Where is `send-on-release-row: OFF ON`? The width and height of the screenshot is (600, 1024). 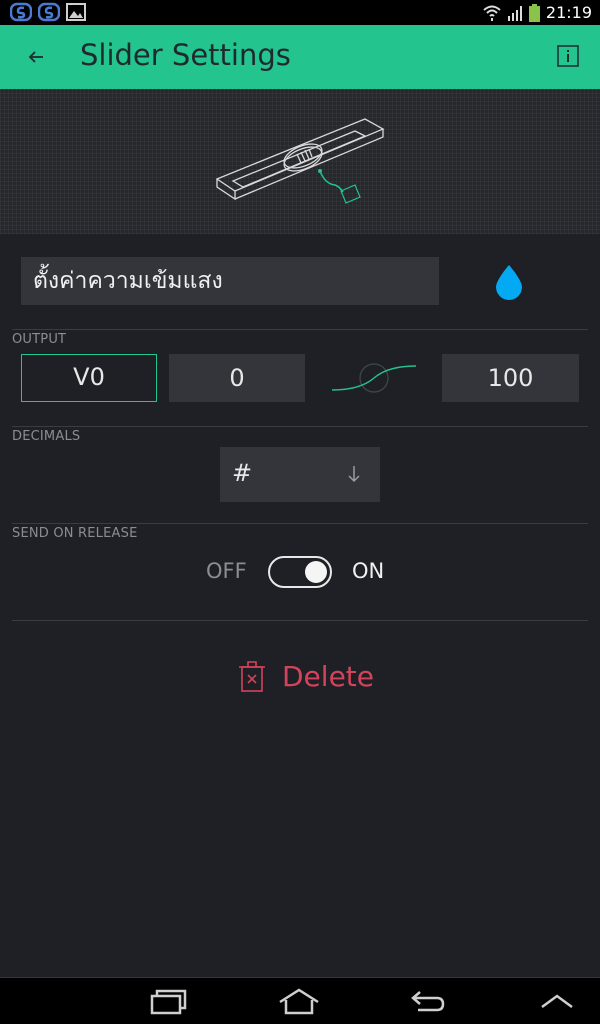 send-on-release-row: OFF ON is located at coordinates (300, 572).